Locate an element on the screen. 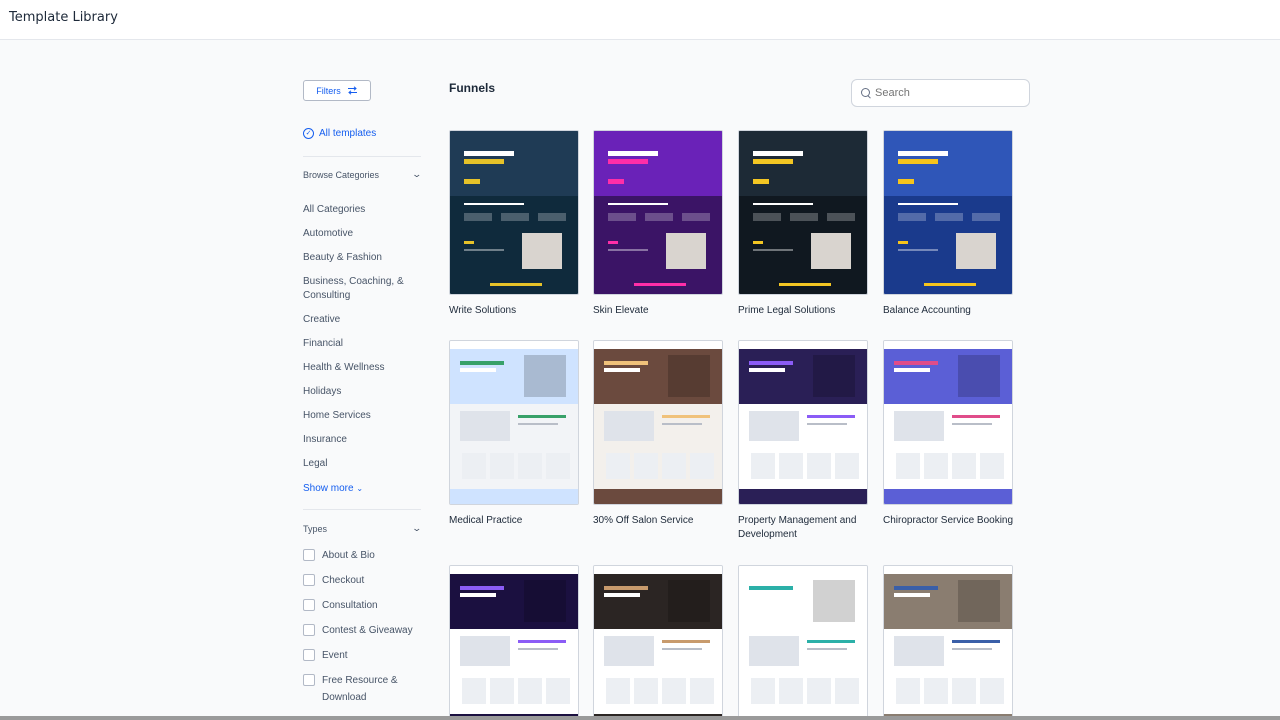 The image size is (1280, 720). thumbnail-nav-bar is located at coordinates (658, 570).